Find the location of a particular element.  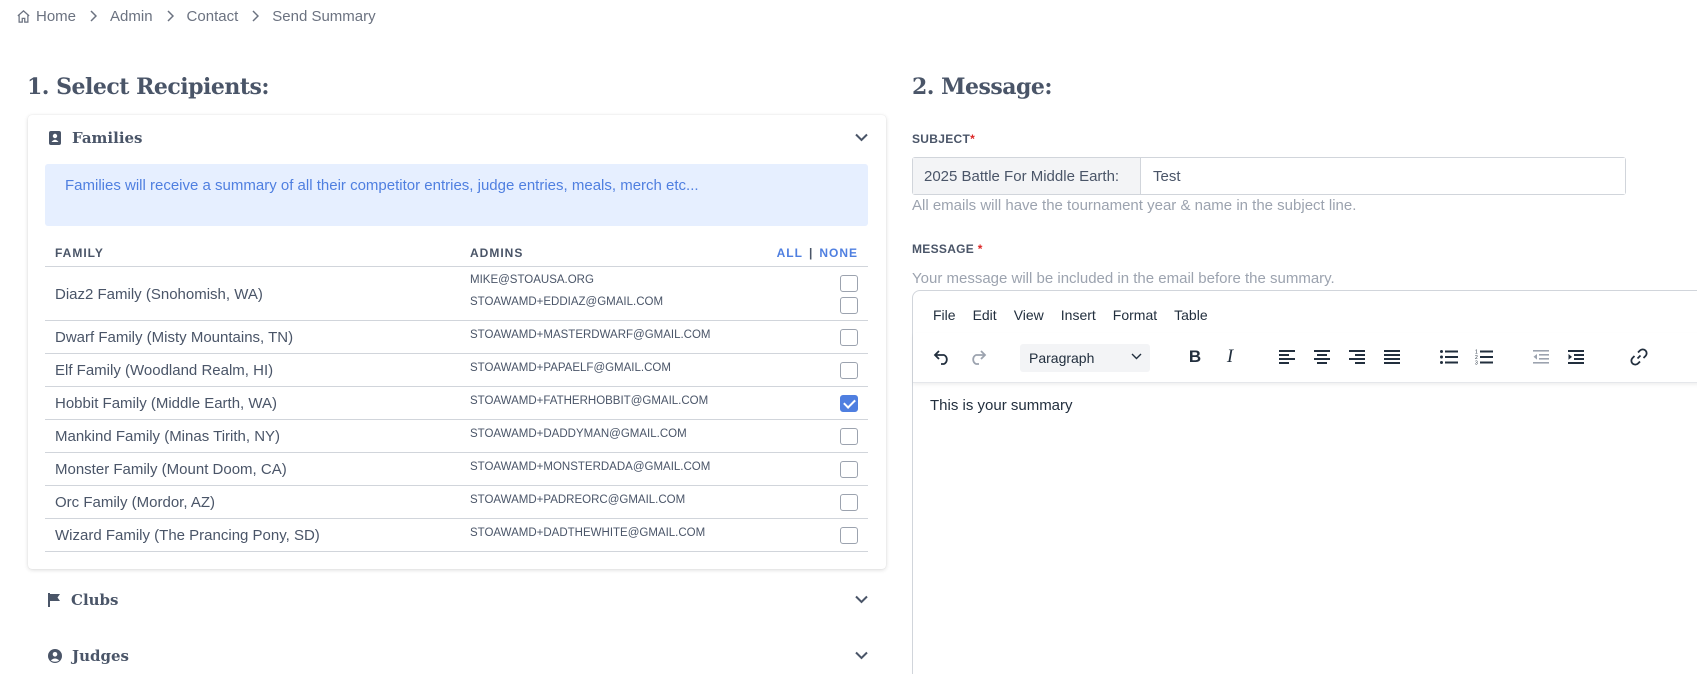

subject-label: SUBJECT* is located at coordinates (944, 139).